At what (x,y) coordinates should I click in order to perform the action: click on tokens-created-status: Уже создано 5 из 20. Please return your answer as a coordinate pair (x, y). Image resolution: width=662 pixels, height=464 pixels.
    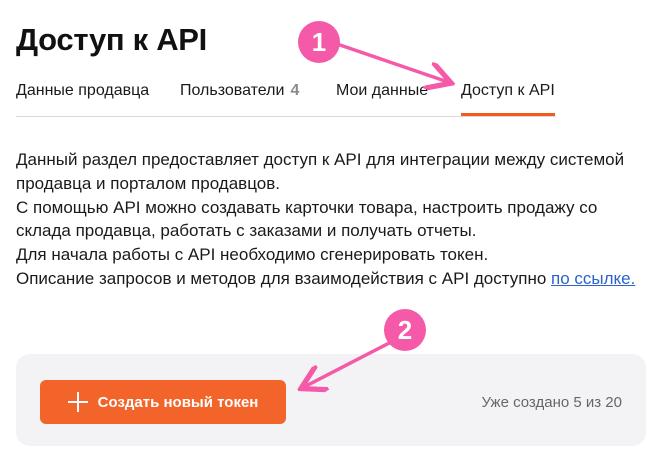
    Looking at the image, I should click on (551, 402).